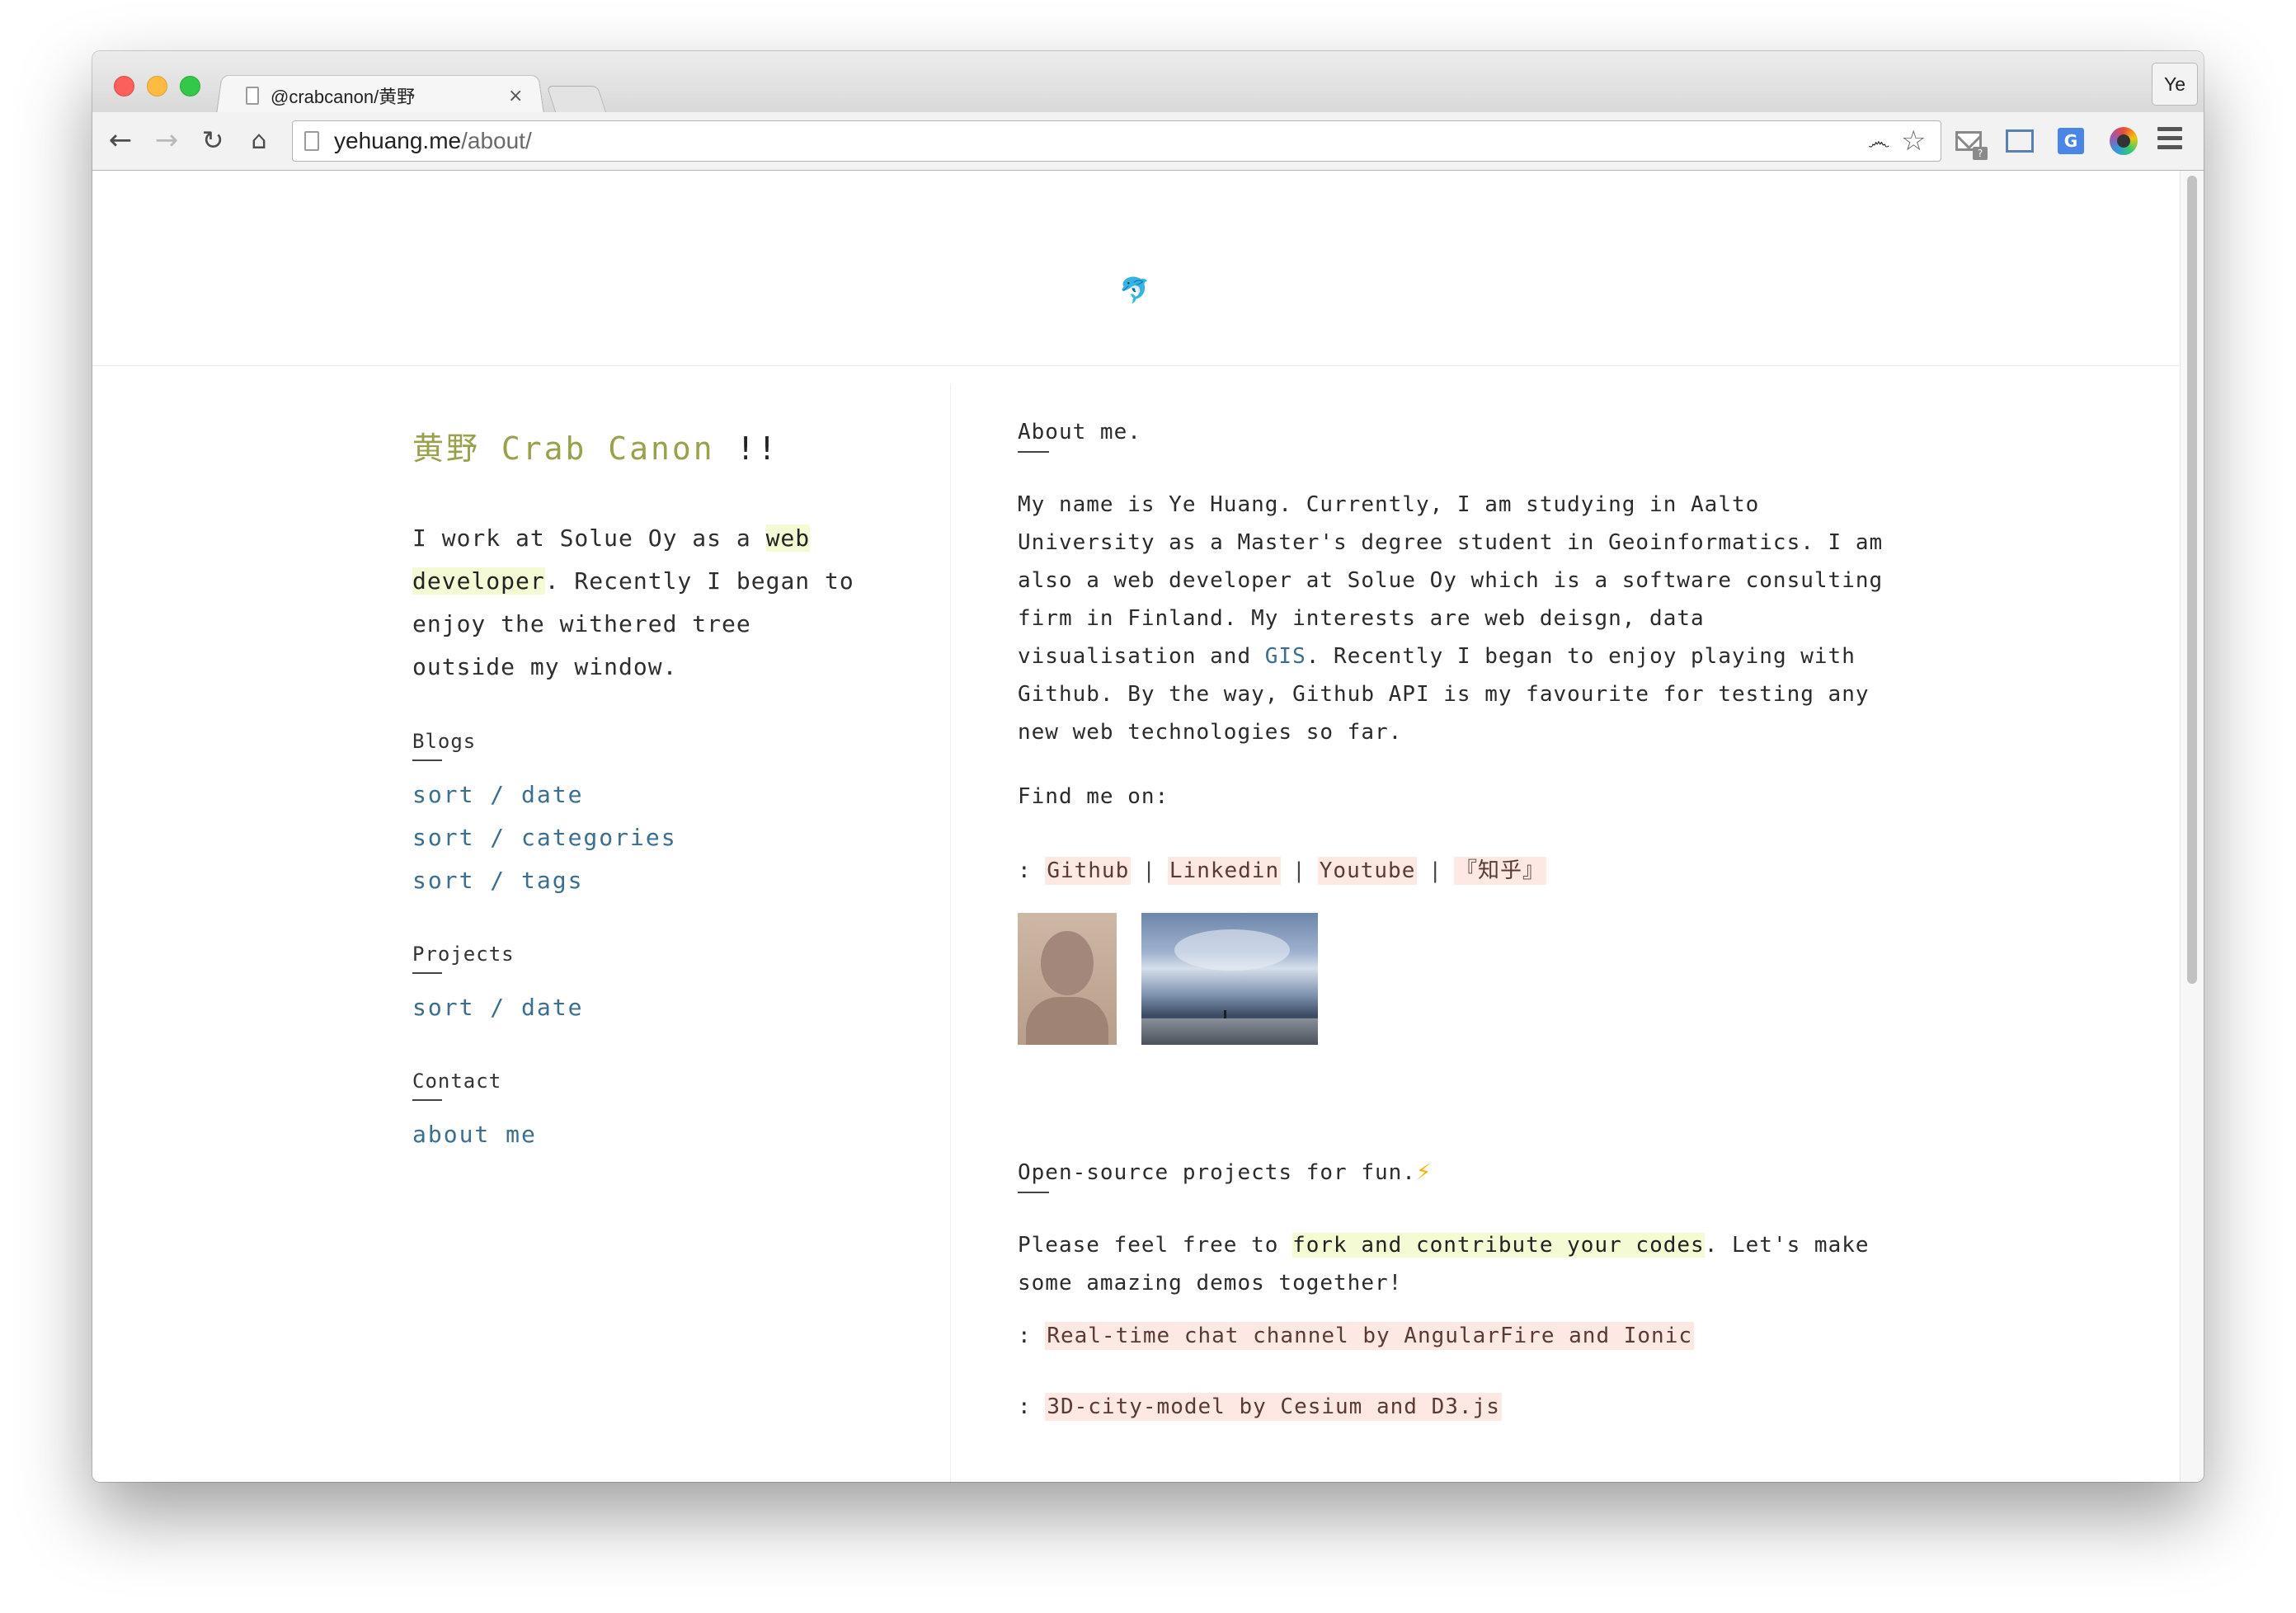 The width and height of the screenshot is (2296, 1613). Describe the element at coordinates (595, 446) in the screenshot. I see `site-title: 黄野 Crab Canon !!` at that location.